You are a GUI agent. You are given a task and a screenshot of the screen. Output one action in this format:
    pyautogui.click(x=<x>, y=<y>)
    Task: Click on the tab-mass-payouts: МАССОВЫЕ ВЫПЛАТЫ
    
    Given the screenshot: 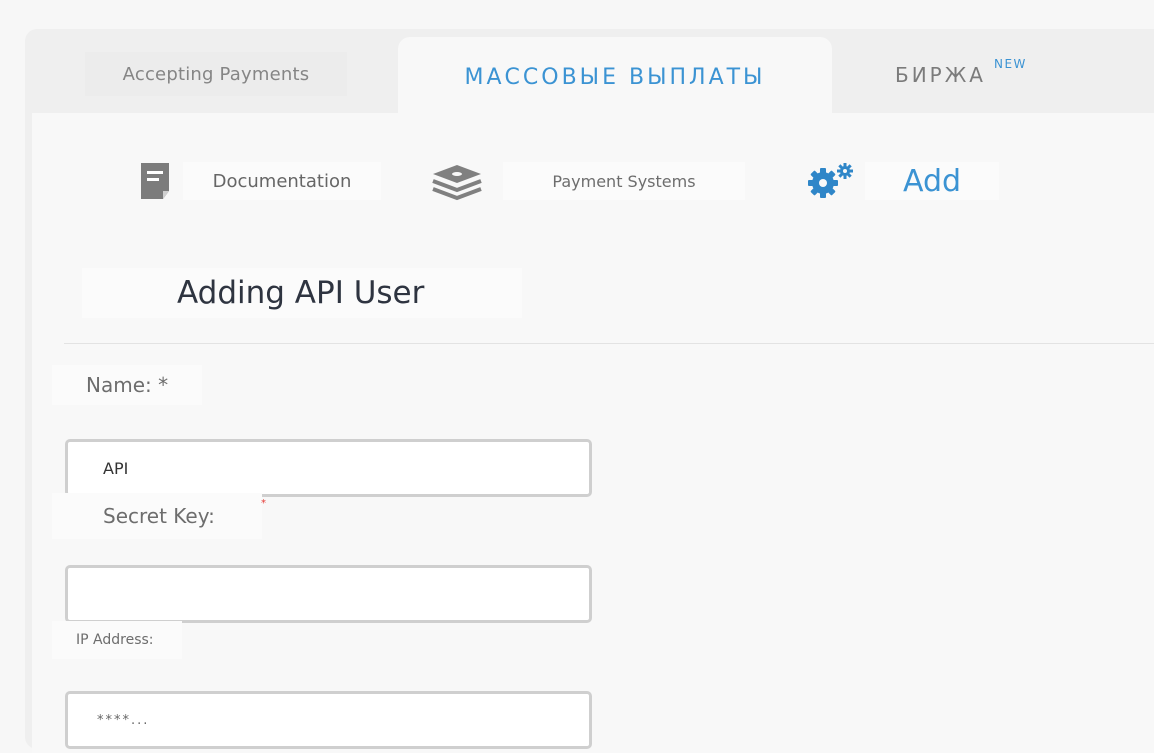 What is the action you would take?
    pyautogui.click(x=615, y=77)
    